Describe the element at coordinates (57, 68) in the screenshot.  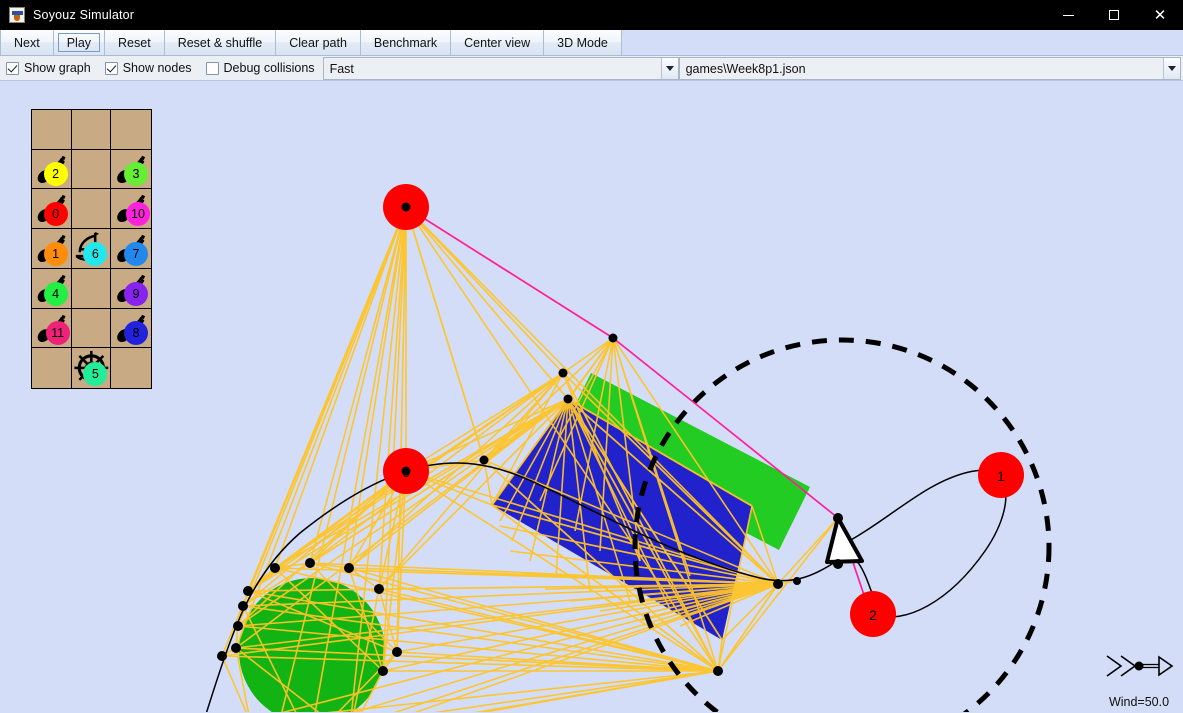
I see `show-graph-label: Show graph` at that location.